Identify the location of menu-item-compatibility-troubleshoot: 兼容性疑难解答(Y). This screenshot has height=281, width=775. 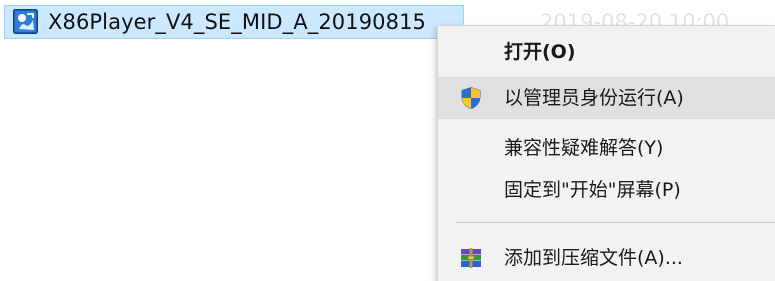
(606, 148).